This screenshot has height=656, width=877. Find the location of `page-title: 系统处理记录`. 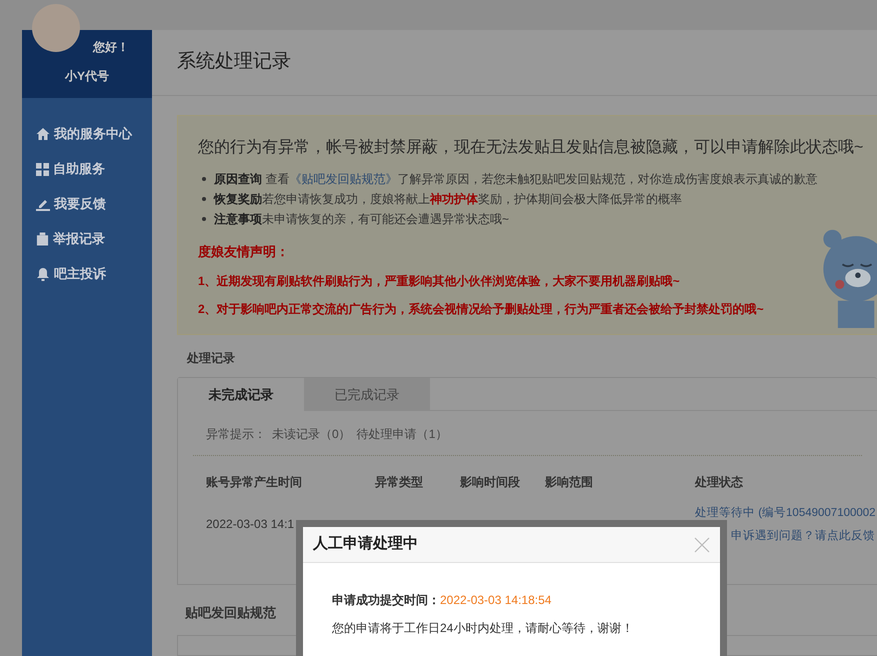

page-title: 系统处理记录 is located at coordinates (234, 62).